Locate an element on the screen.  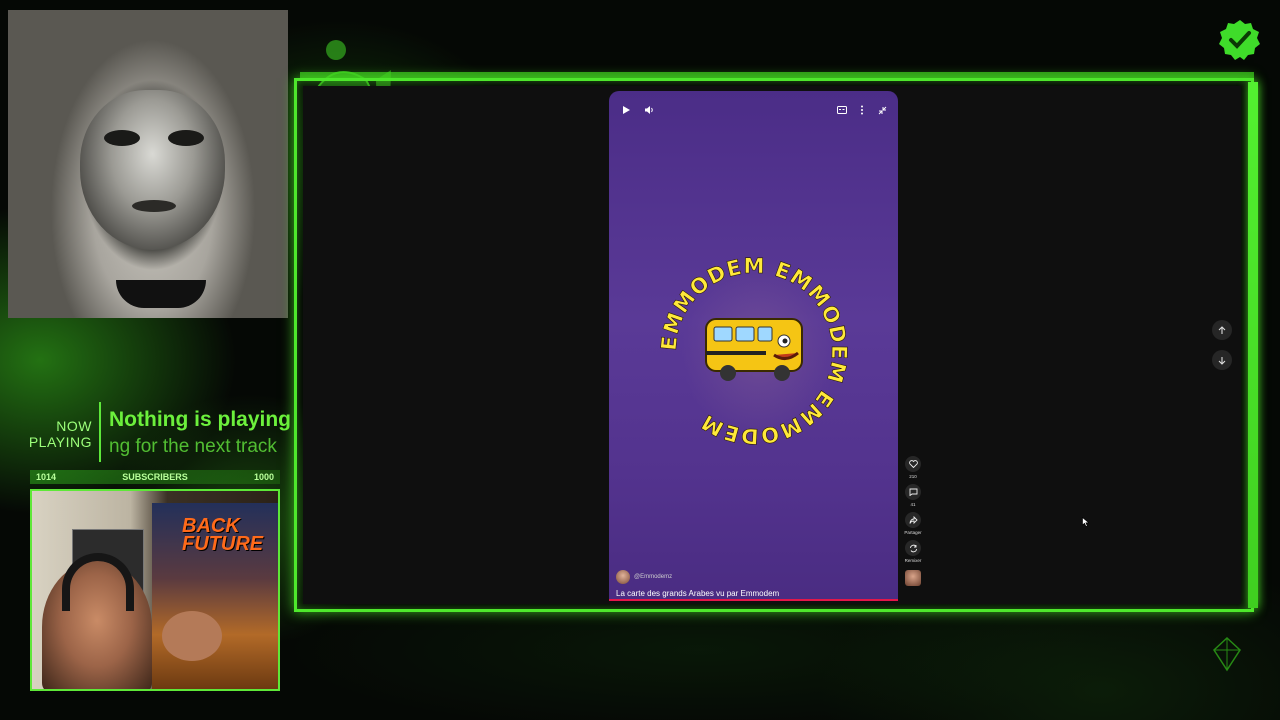
remix-icon is located at coordinates (913, 548).